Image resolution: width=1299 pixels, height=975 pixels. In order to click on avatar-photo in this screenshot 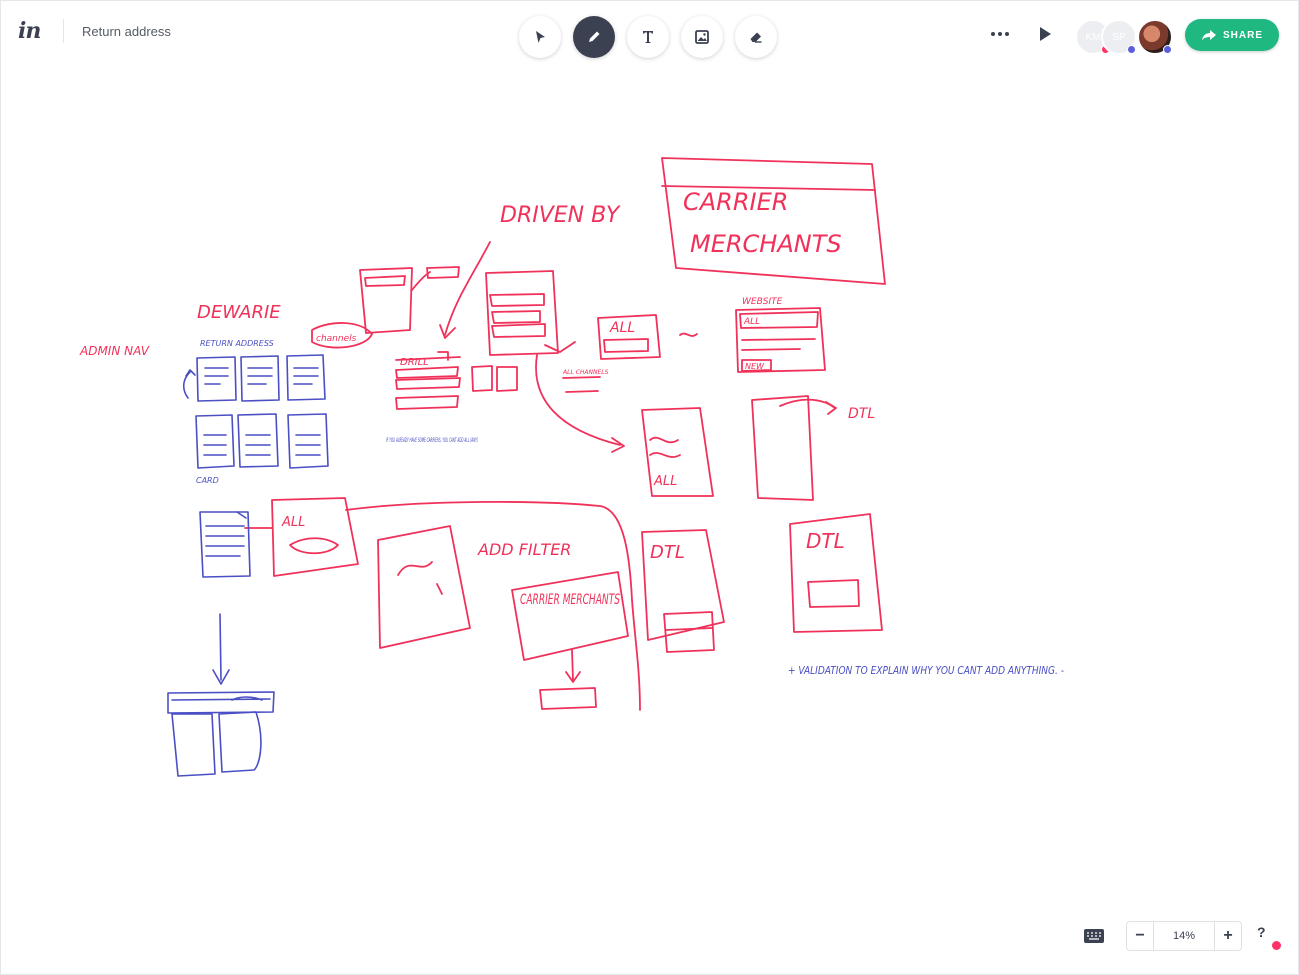, I will do `click(1155, 37)`.